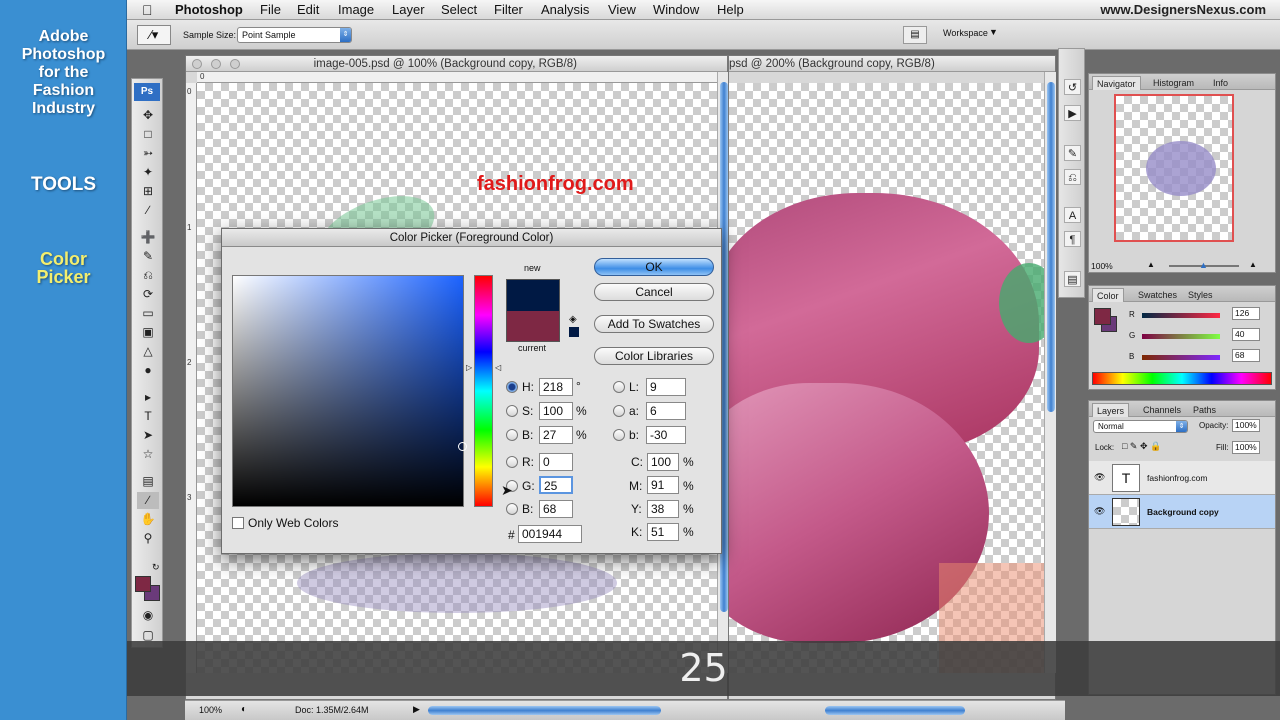 The height and width of the screenshot is (720, 1280). Describe the element at coordinates (244, 709) in the screenshot. I see `status-menu-icon: ◐` at that location.